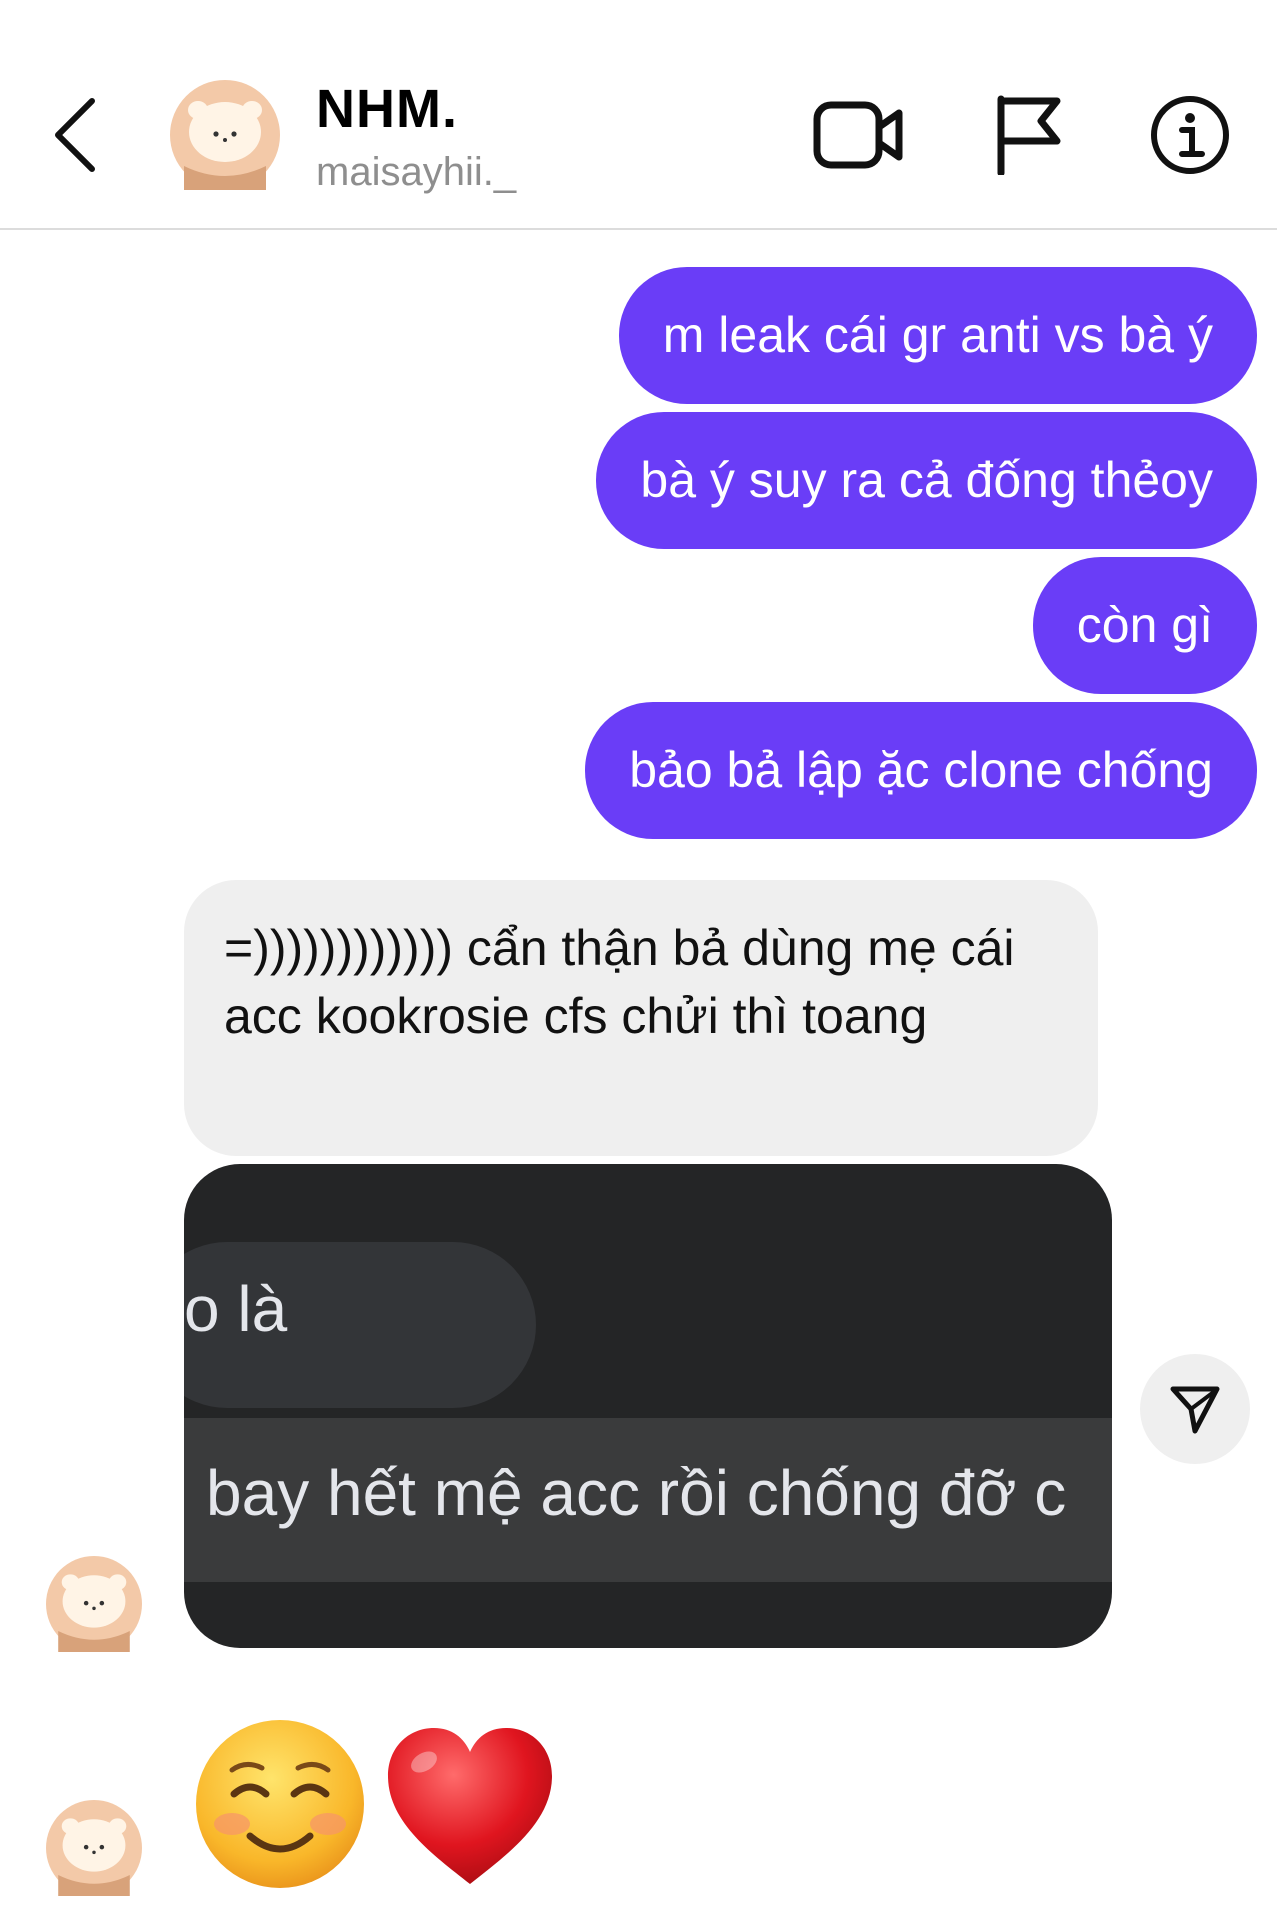 The image size is (1277, 1916). I want to click on outgoing-message: còn gì, so click(1144, 625).